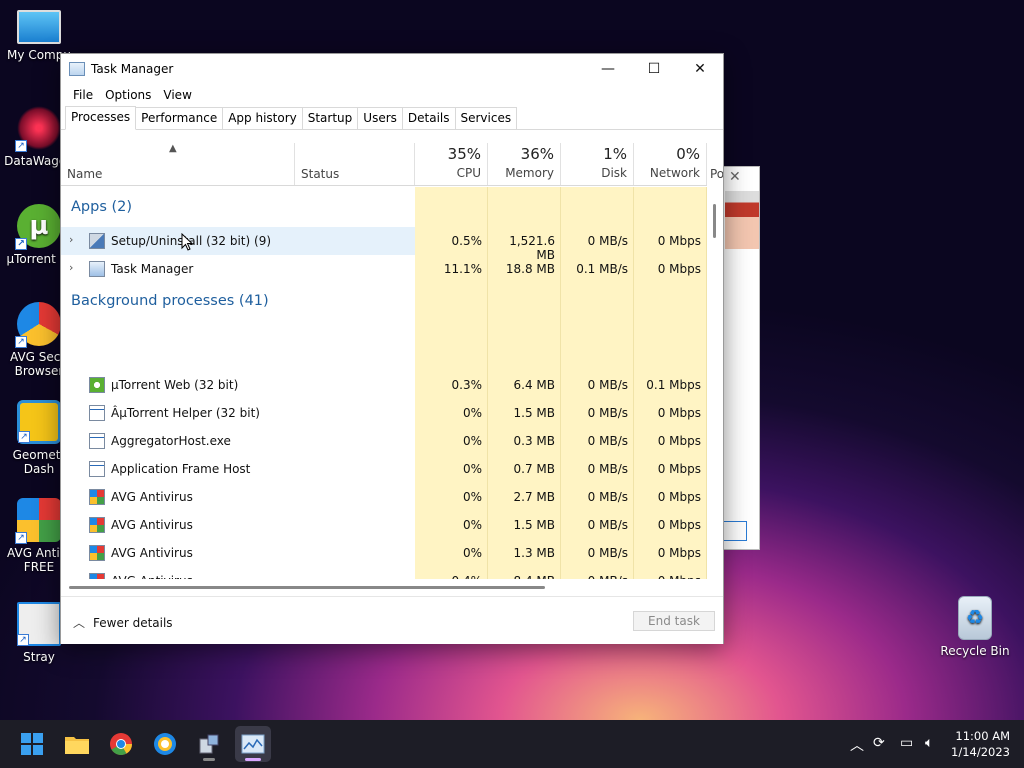 Image resolution: width=1024 pixels, height=768 pixels. I want to click on process-row: AVG Antivirus 0% 1.5 MB 0 MB/s 0 Mbps, so click(384, 525).